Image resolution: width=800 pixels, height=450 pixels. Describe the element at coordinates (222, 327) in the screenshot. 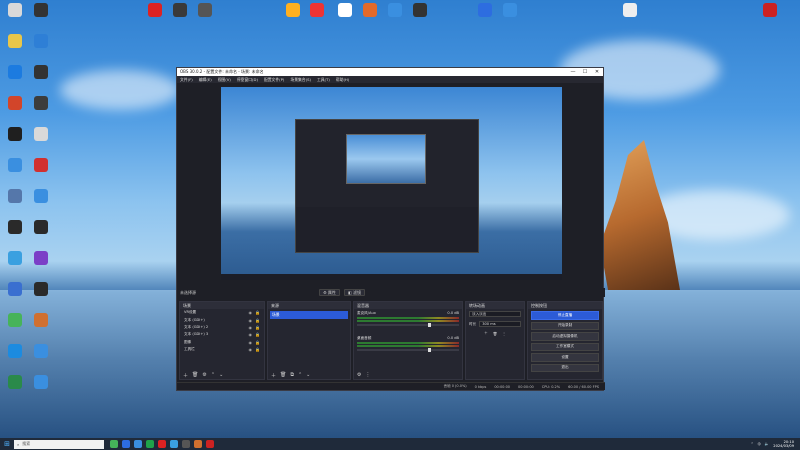

I see `source-item: 文本 (GDI+) 2 ◉ 🔒` at that location.